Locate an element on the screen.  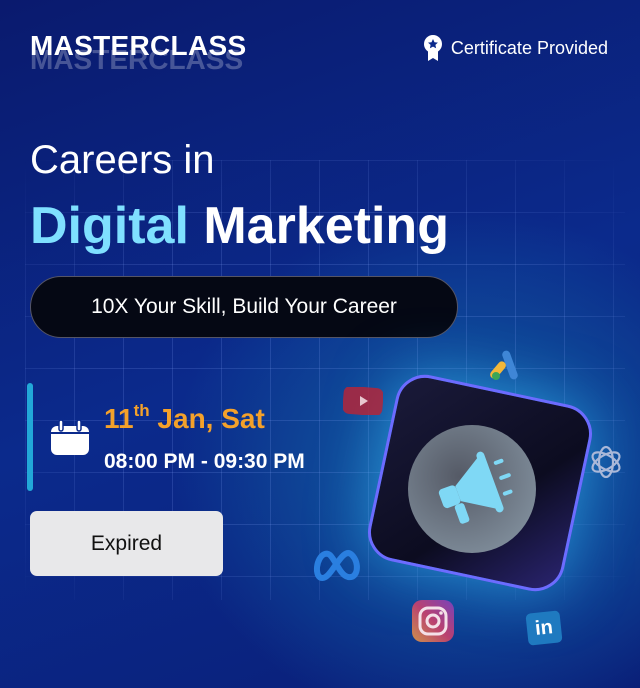
headline-line2: Digital Marketing is located at coordinates (239, 226).